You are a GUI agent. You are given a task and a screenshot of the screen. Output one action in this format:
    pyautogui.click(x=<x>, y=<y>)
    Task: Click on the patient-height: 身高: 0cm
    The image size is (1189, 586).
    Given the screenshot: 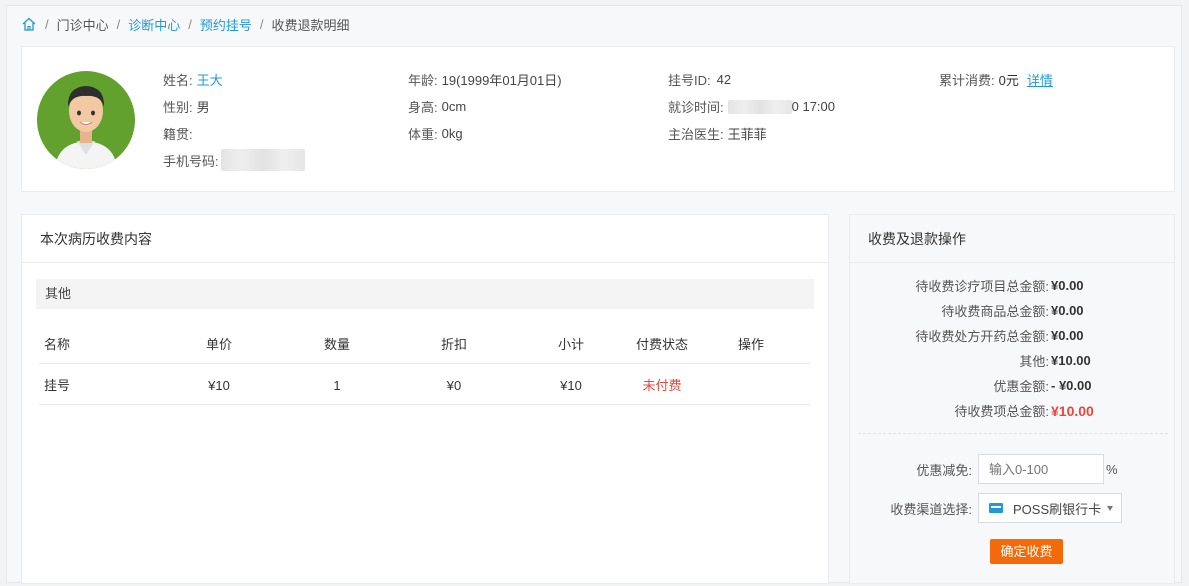 What is the action you would take?
    pyautogui.click(x=437, y=107)
    